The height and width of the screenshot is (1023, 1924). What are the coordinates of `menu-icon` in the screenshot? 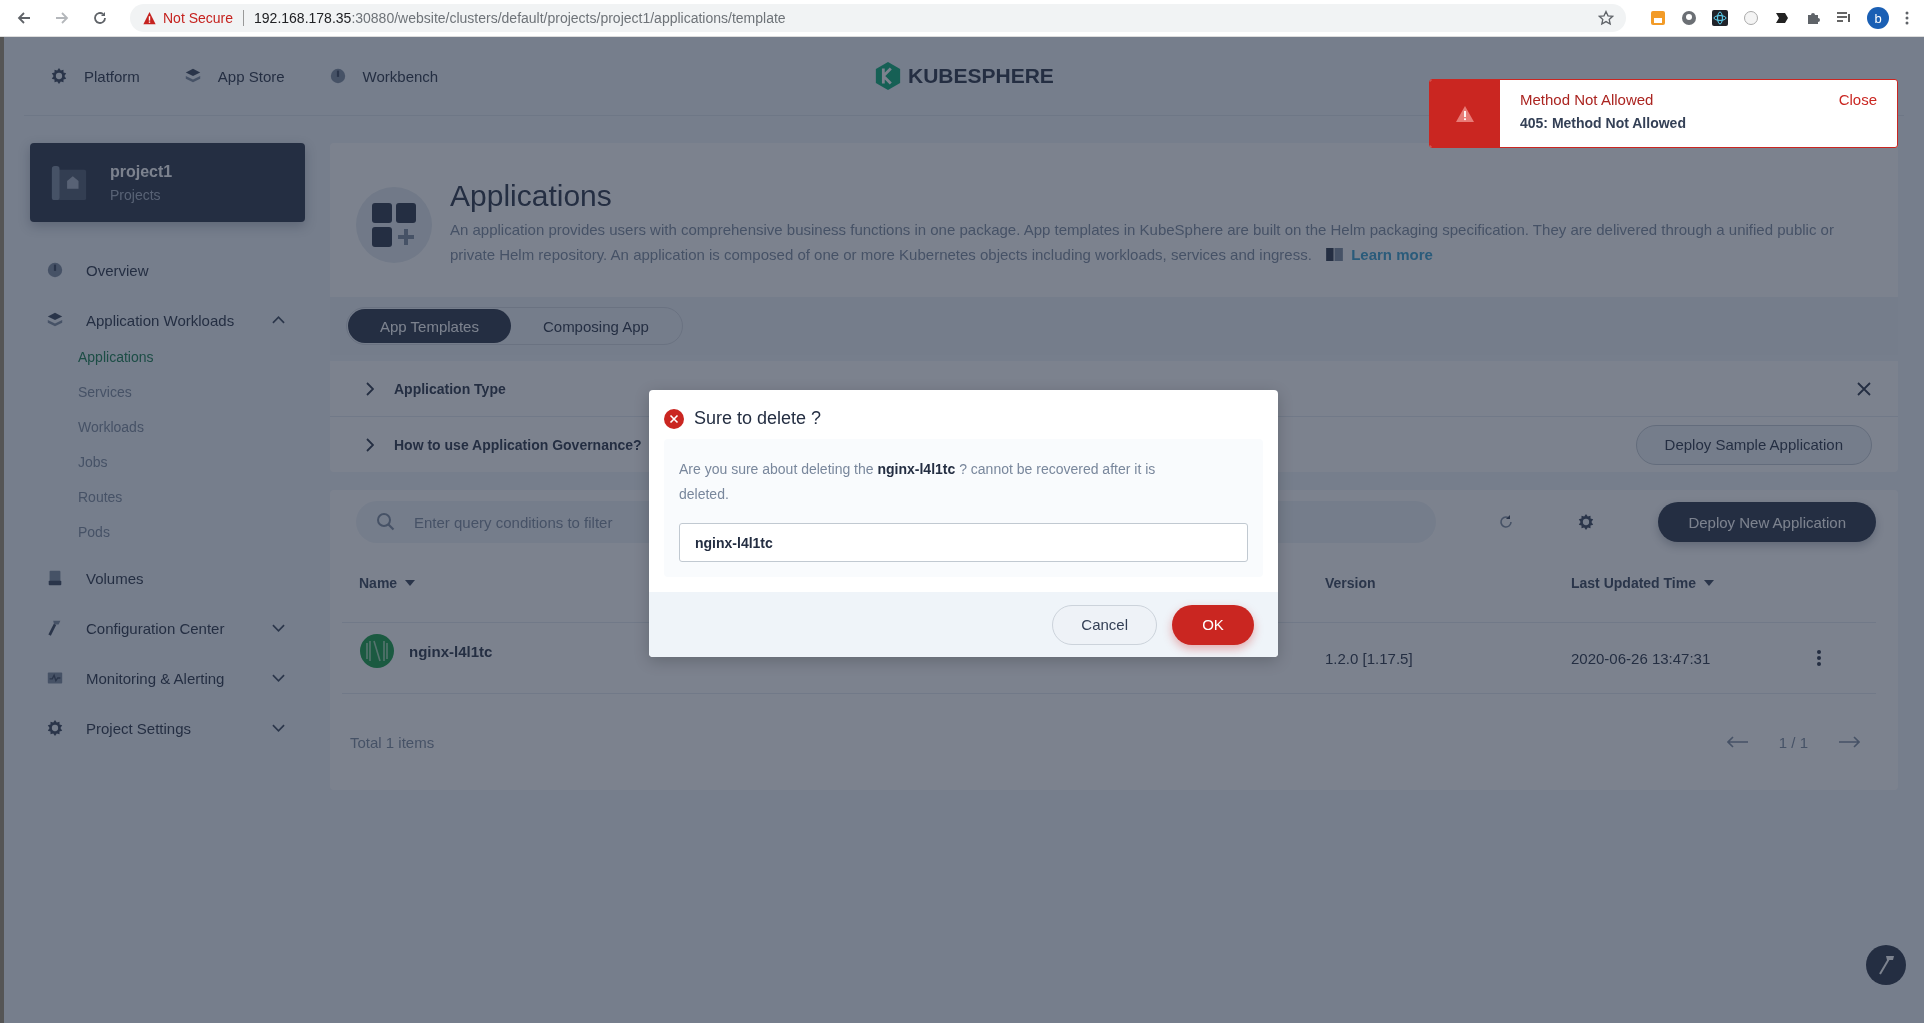 It's located at (1907, 18).